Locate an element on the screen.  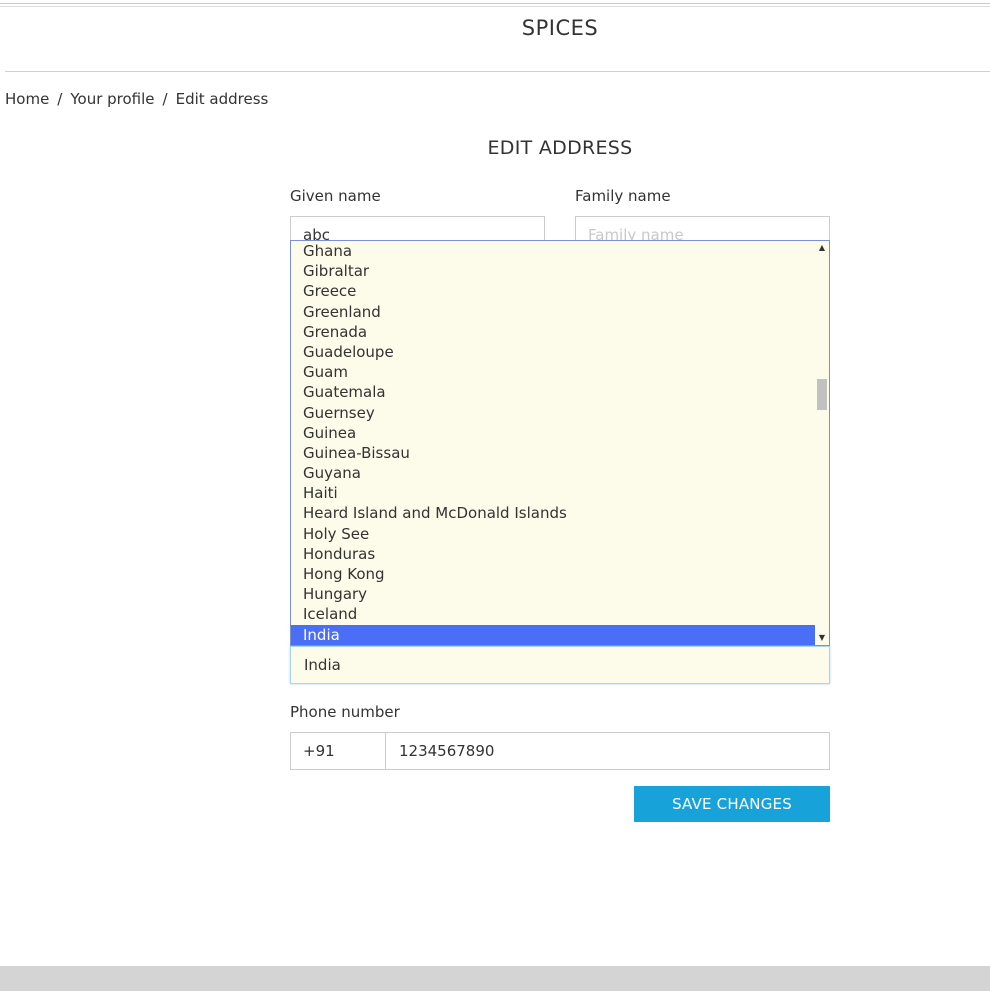
country-option: Guam is located at coordinates (553, 372).